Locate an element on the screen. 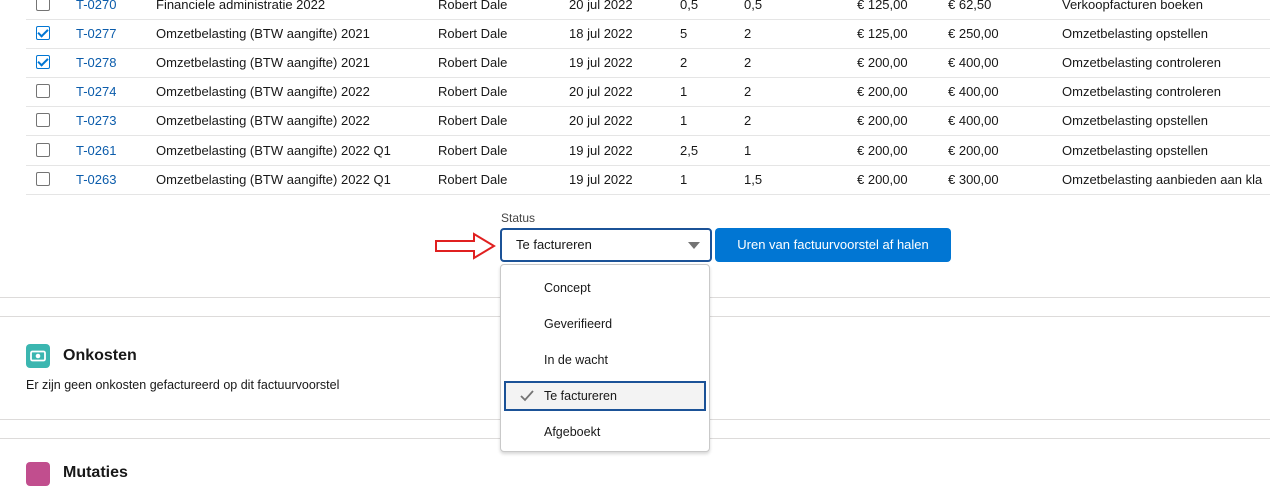  hours-cell: 2 is located at coordinates (684, 62).